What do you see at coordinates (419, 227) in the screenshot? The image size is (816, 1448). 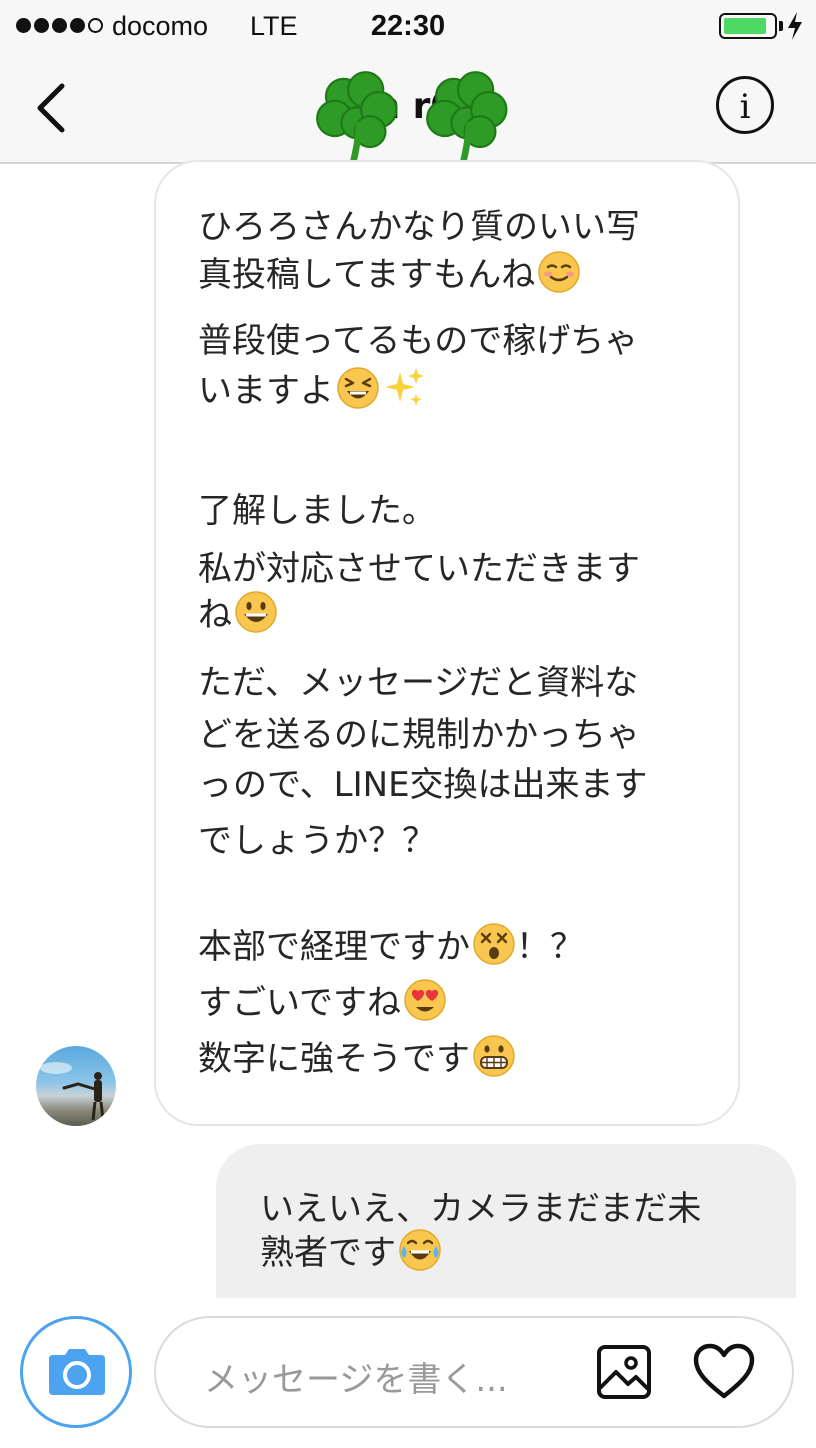 I see `message-line: ひろろさんかなり質のいい写` at bounding box center [419, 227].